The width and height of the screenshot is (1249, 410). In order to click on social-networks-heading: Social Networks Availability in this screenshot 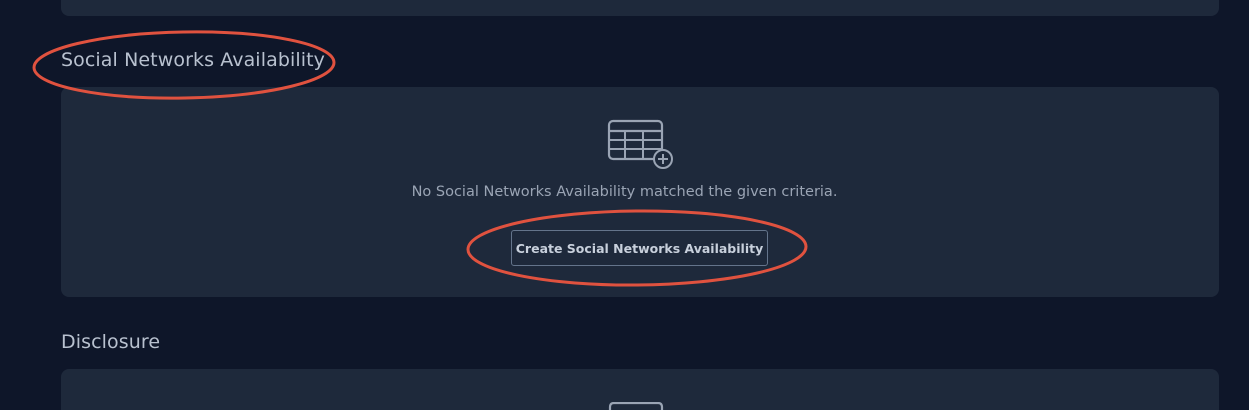, I will do `click(193, 60)`.